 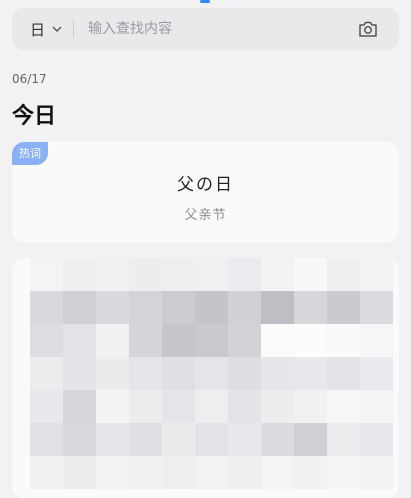 I want to click on camera-icon, so click(x=368, y=29).